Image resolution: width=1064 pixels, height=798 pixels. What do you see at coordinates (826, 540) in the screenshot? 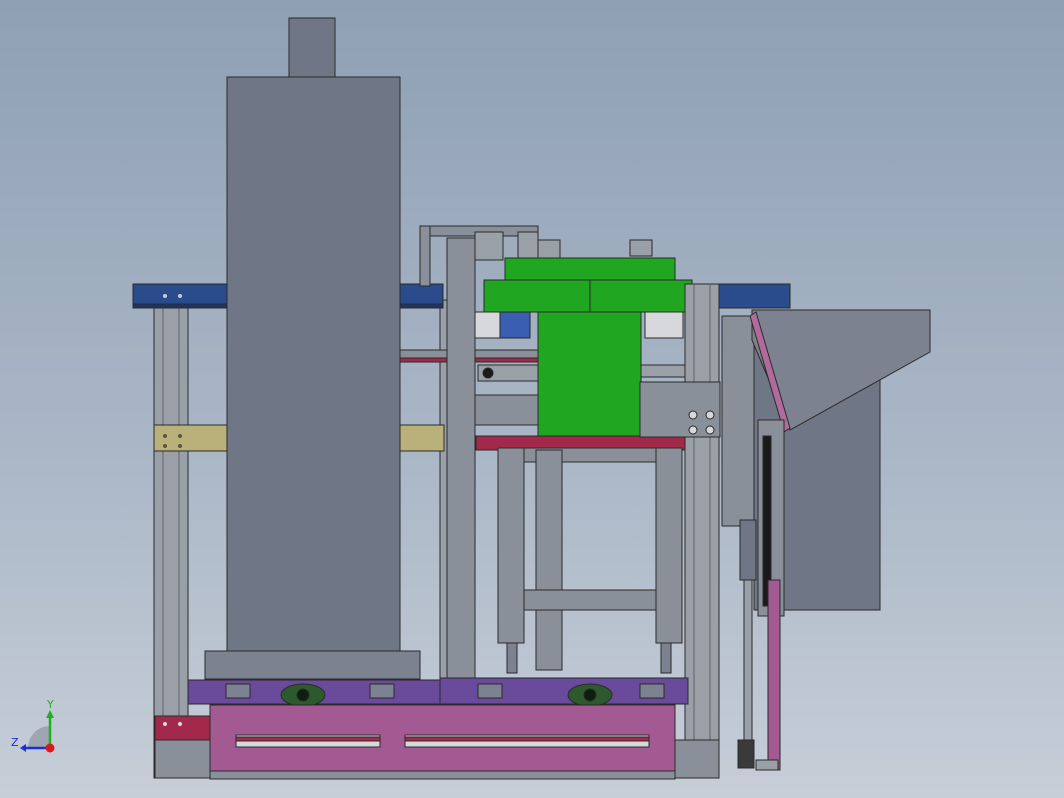
I see `right-hopper-assembly` at bounding box center [826, 540].